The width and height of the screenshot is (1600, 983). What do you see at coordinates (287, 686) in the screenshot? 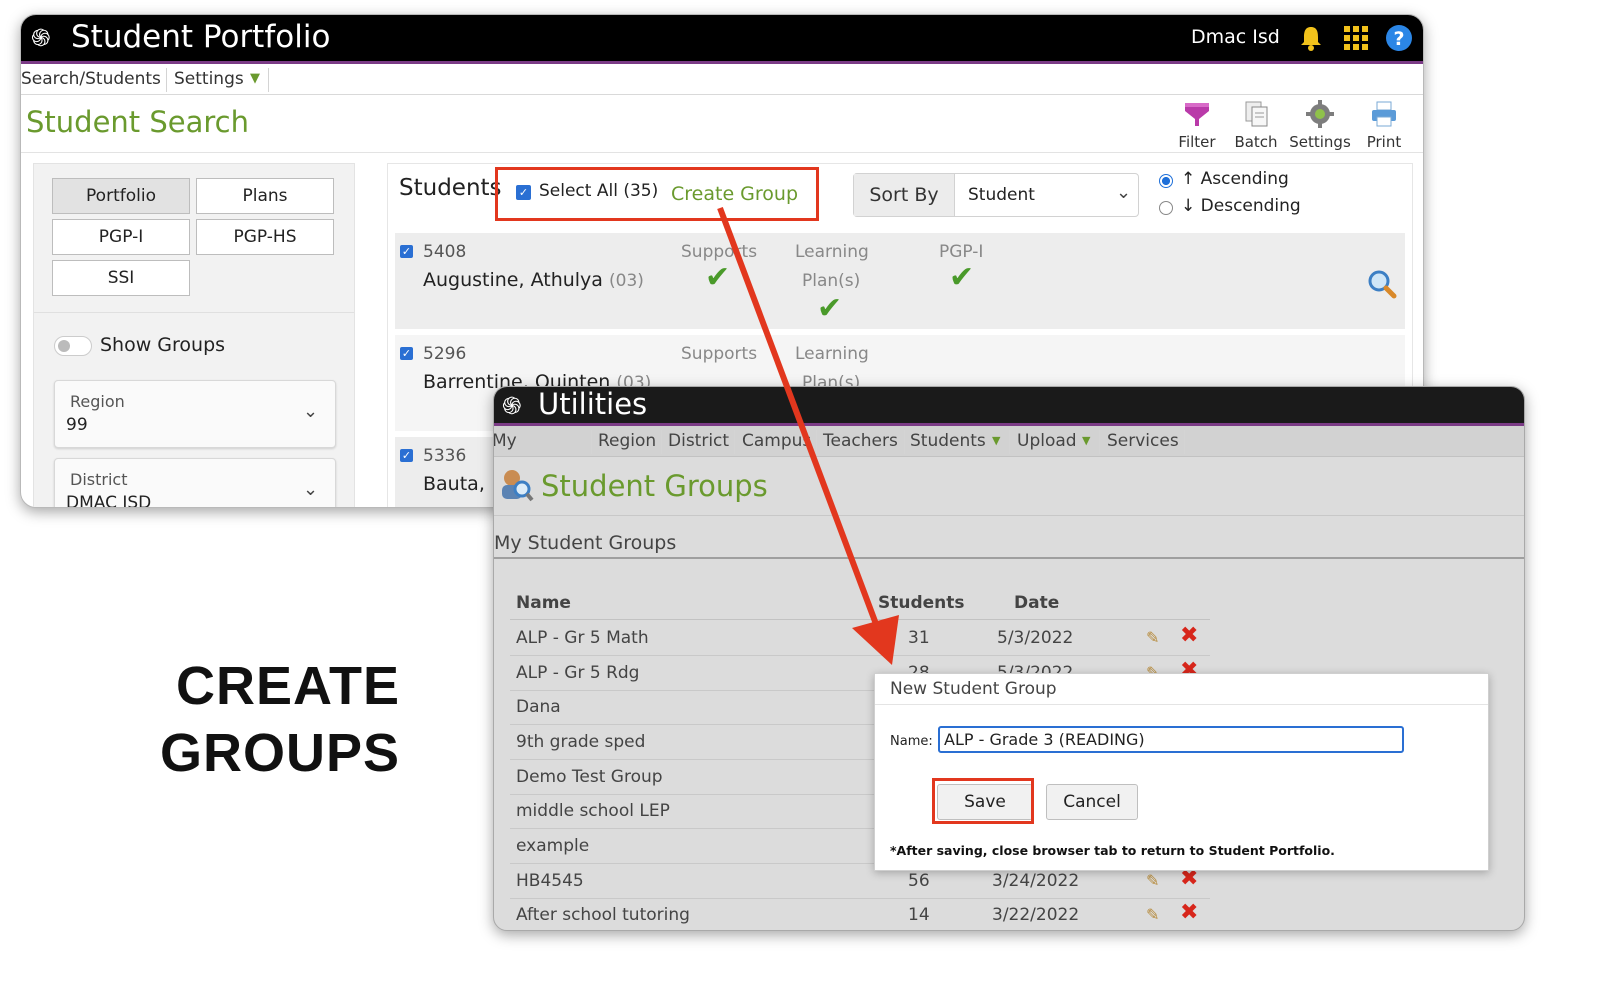
I see `caption-line-1: CREATE` at bounding box center [287, 686].